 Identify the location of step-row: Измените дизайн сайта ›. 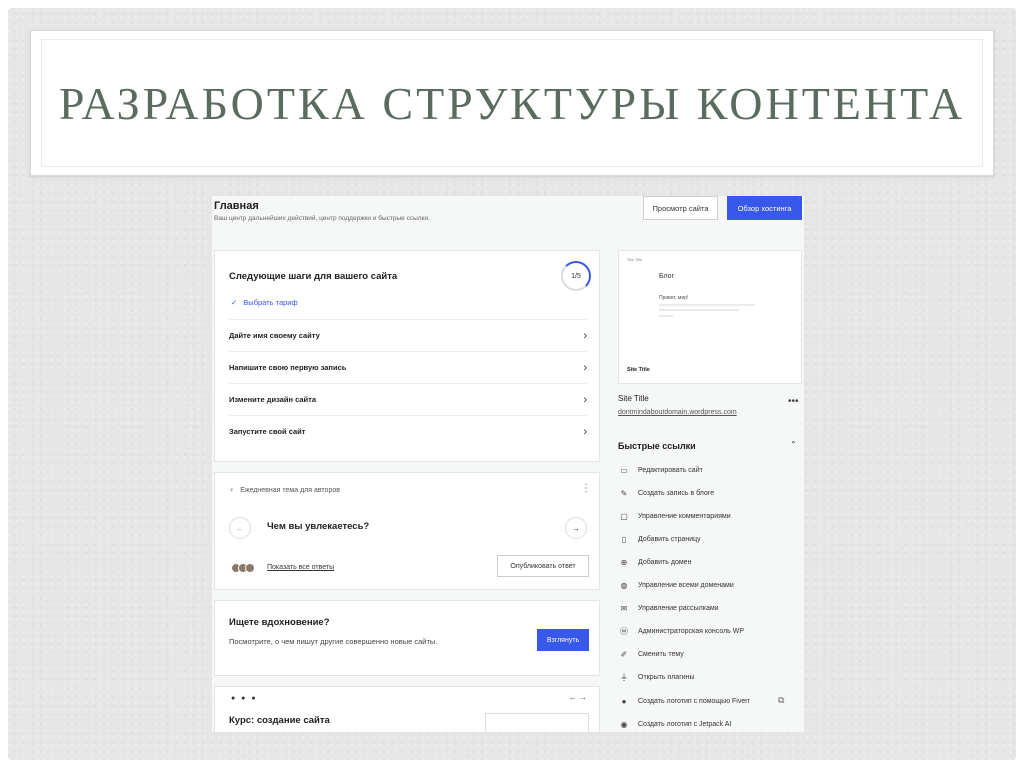
(408, 399).